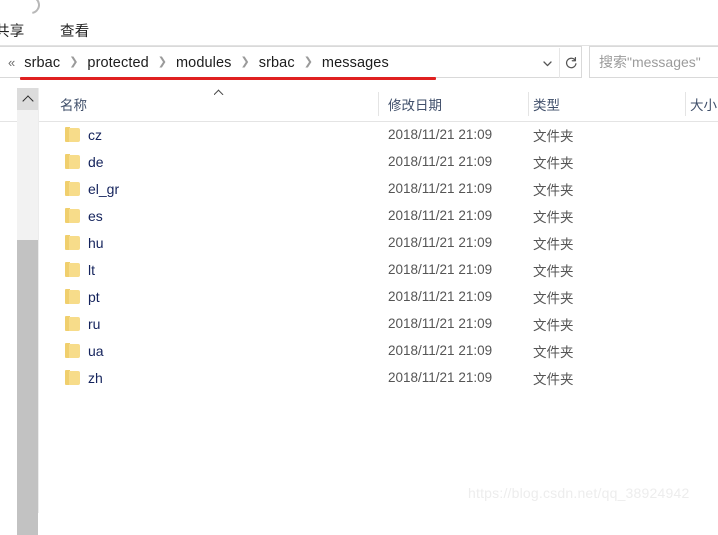 This screenshot has height=535, width=718. What do you see at coordinates (359, 23) in the screenshot?
I see `ribbon-tab-strip: 共享 查看` at bounding box center [359, 23].